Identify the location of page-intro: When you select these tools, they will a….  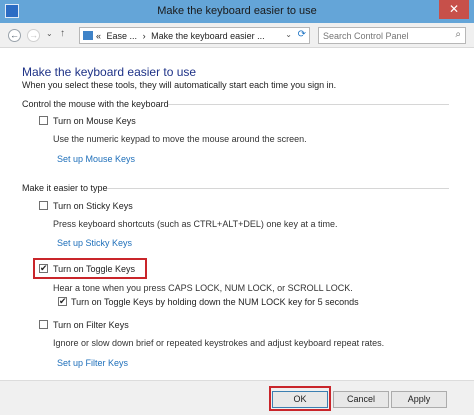
(179, 85).